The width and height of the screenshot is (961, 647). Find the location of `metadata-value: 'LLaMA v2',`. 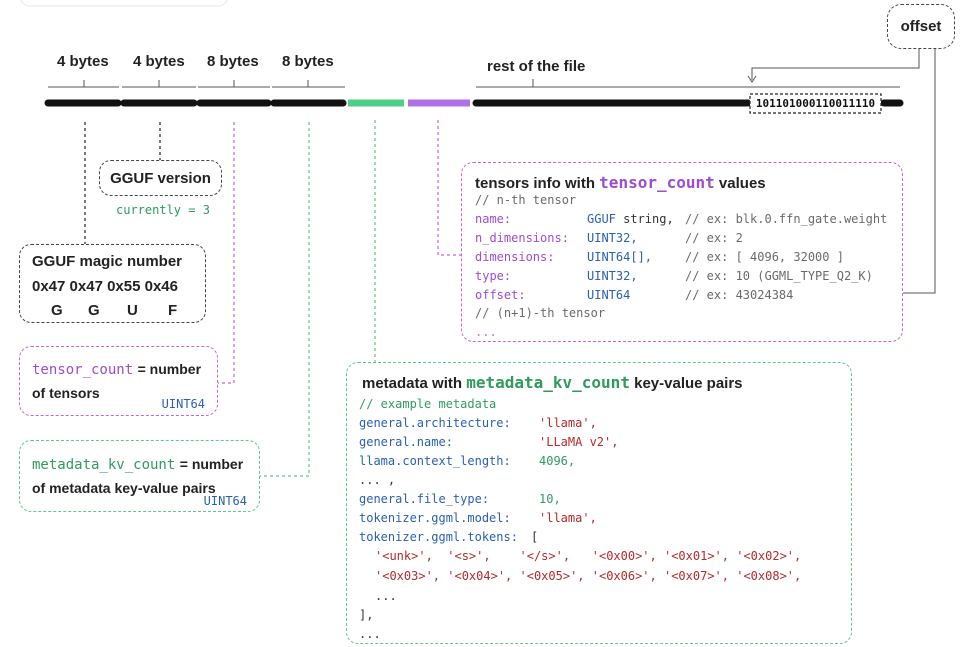

metadata-value: 'LLaMA v2', is located at coordinates (579, 442).